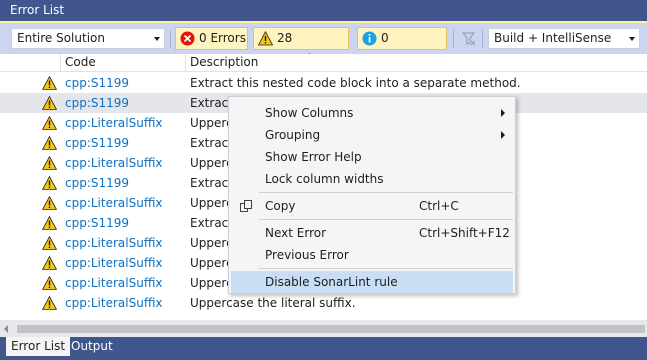 This screenshot has width=647, height=360. Describe the element at coordinates (331, 329) in the screenshot. I see `scrollbar-thumb` at that location.